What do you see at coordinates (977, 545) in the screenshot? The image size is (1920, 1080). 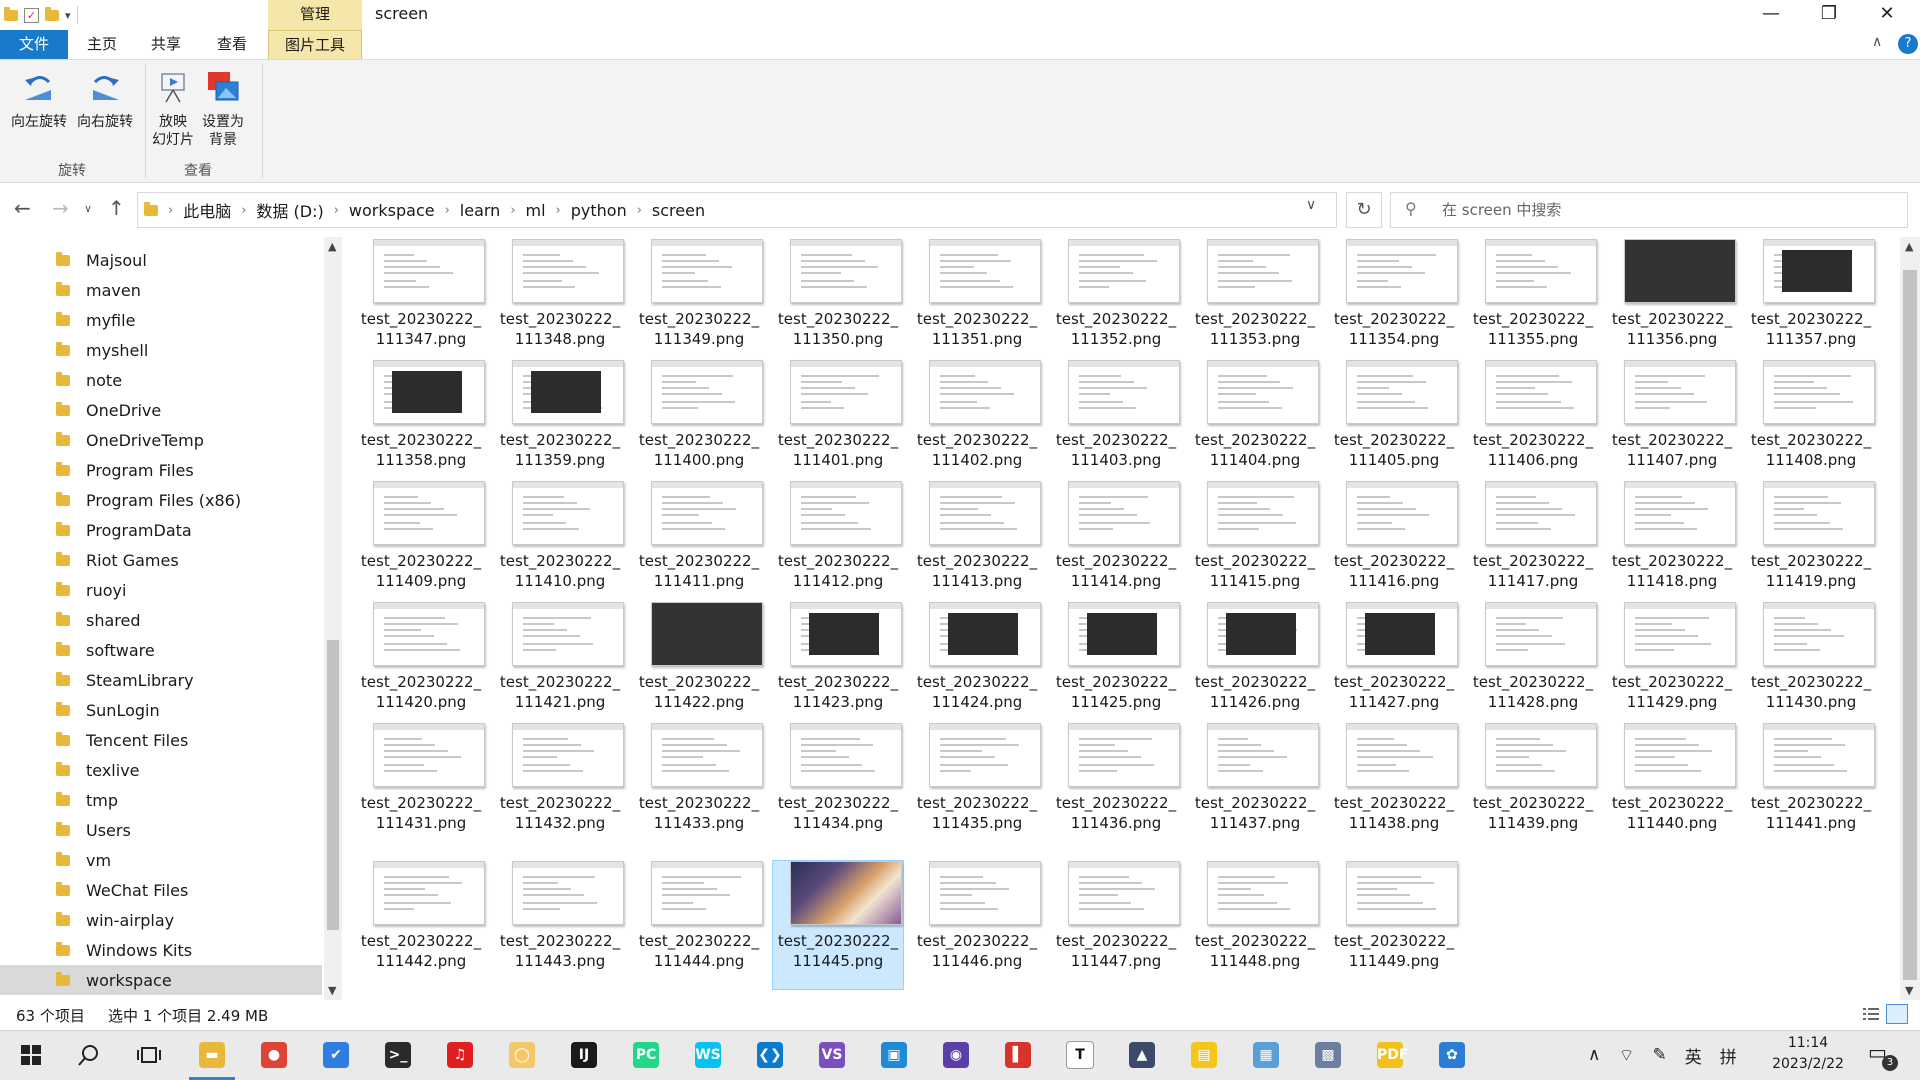 I see `file-item: test_20230222_ 111413.png` at bounding box center [977, 545].